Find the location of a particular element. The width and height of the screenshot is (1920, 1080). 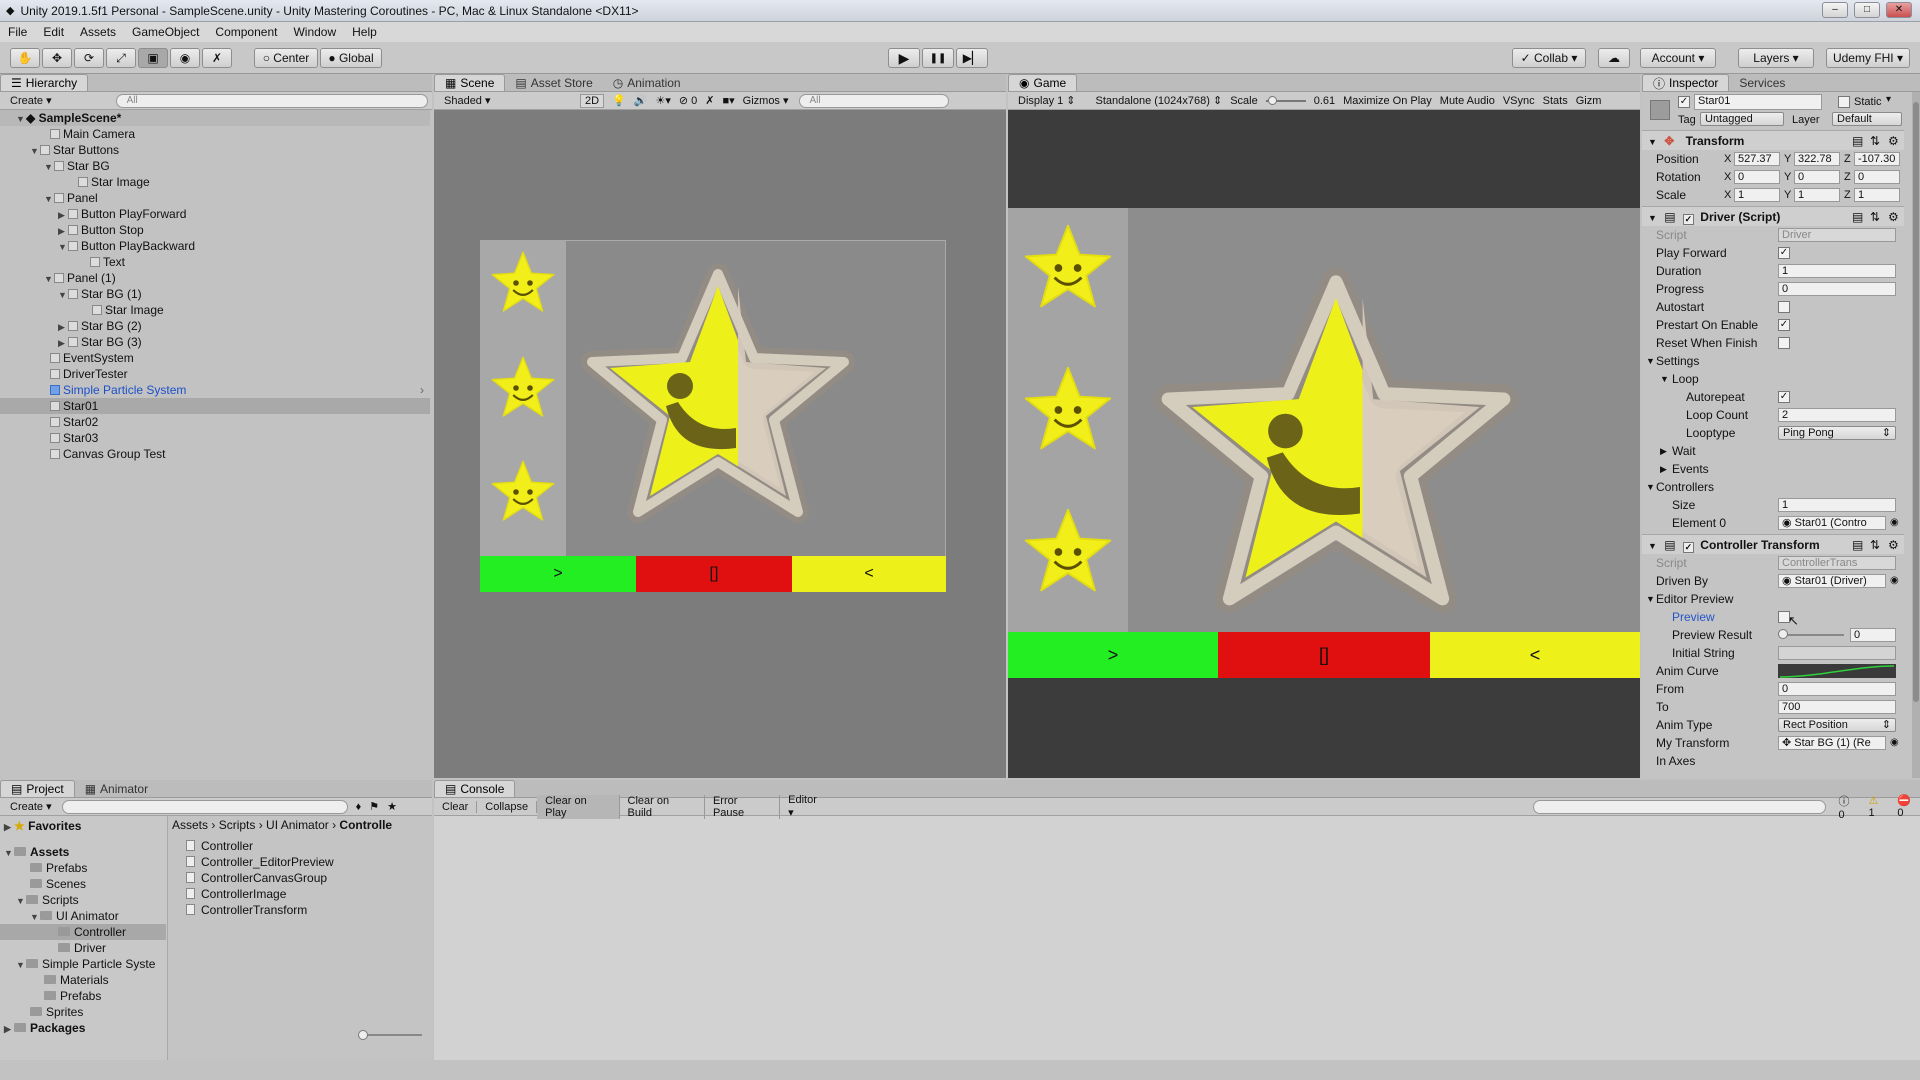

hidden-objects-icon: ⊘ 0 is located at coordinates (688, 100).